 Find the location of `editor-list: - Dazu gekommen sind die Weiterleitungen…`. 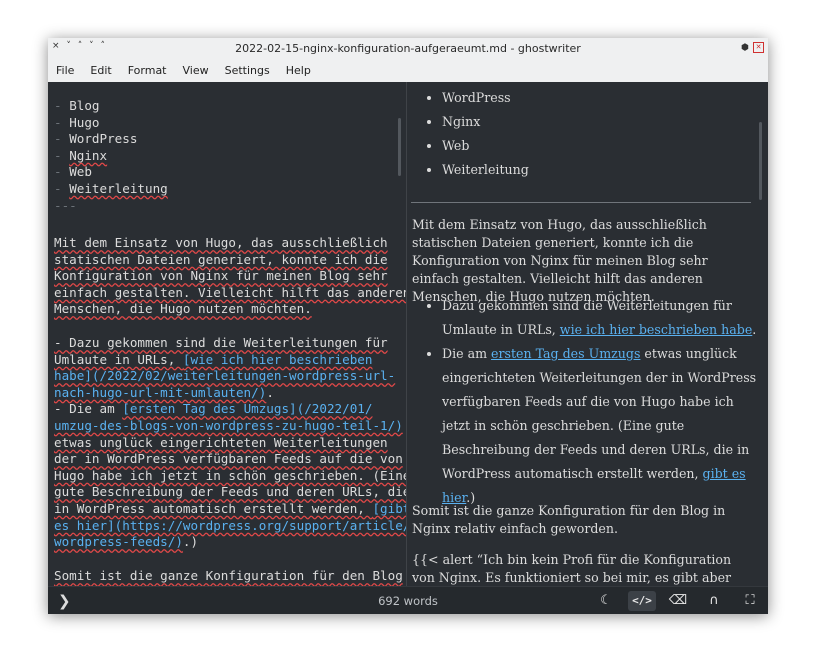

editor-list: - Dazu gekommen sind die Weiterleitungen… is located at coordinates (230, 443).